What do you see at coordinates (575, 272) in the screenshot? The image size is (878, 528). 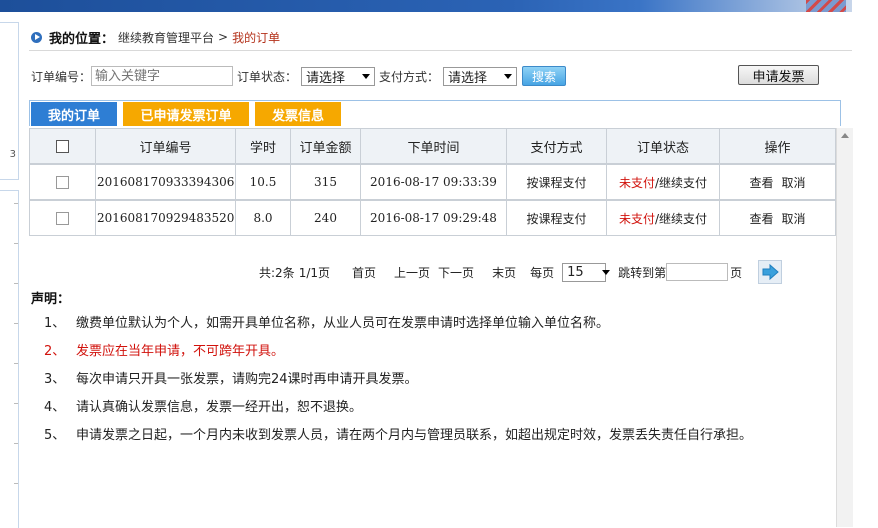 I see `per-page-value: 15` at bounding box center [575, 272].